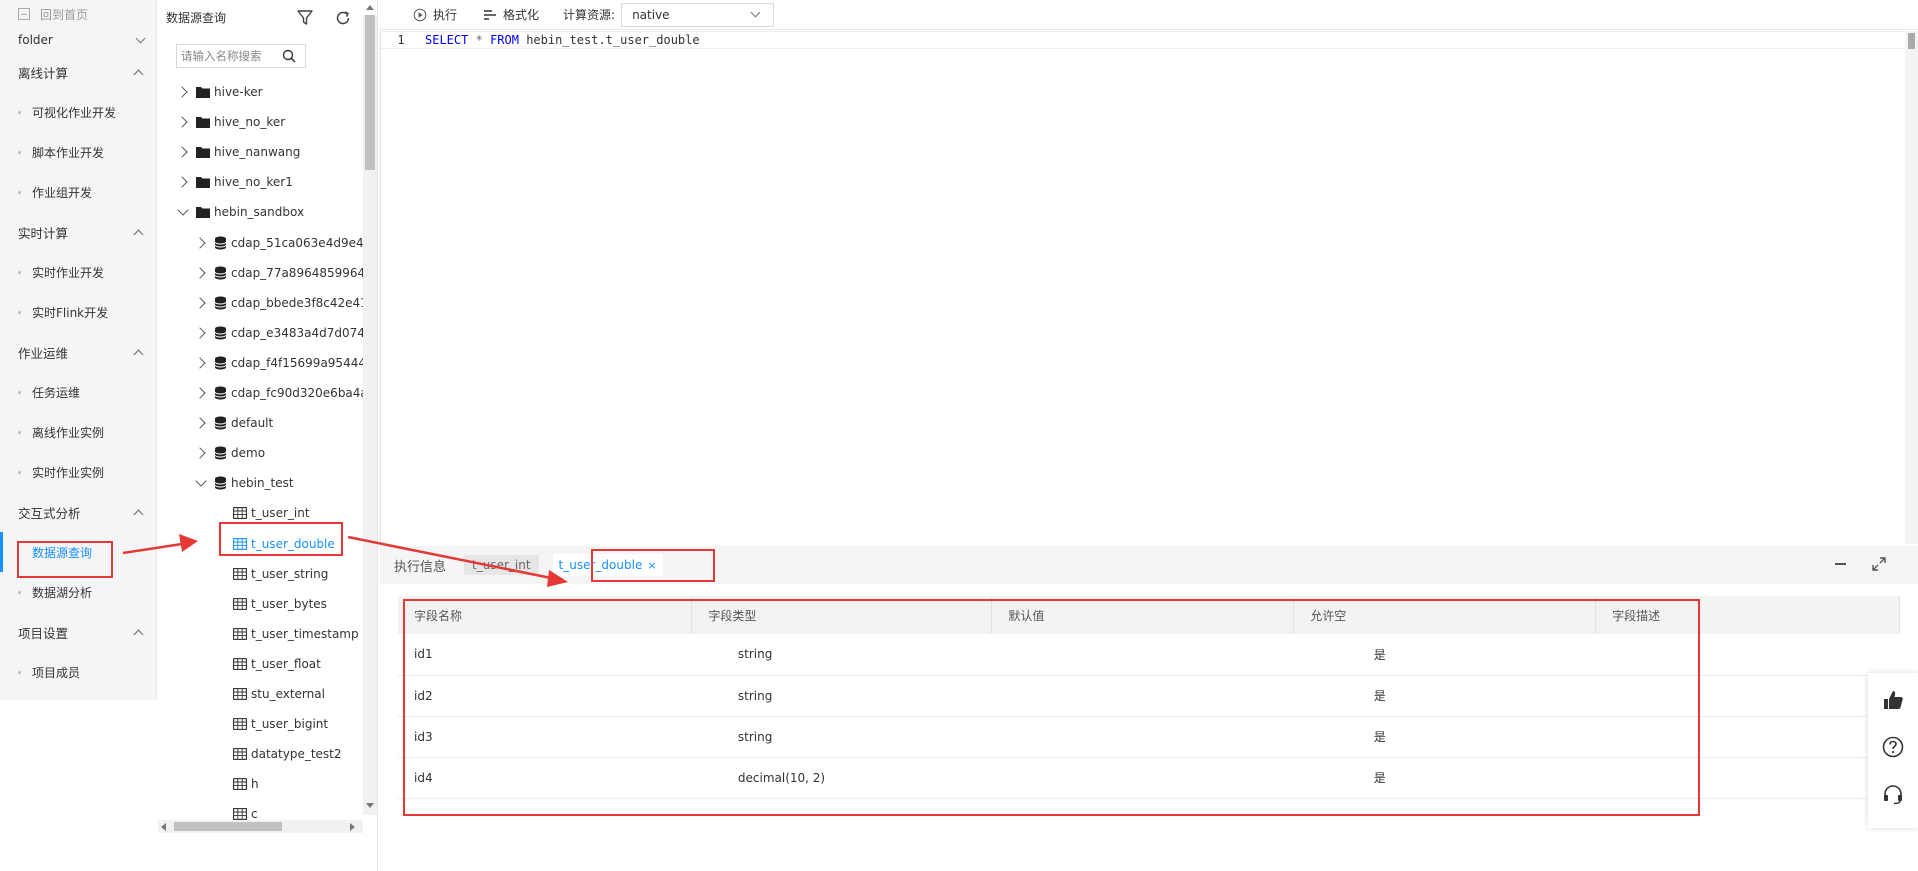 The width and height of the screenshot is (1918, 871). I want to click on editor-scrollbar, so click(1911, 287).